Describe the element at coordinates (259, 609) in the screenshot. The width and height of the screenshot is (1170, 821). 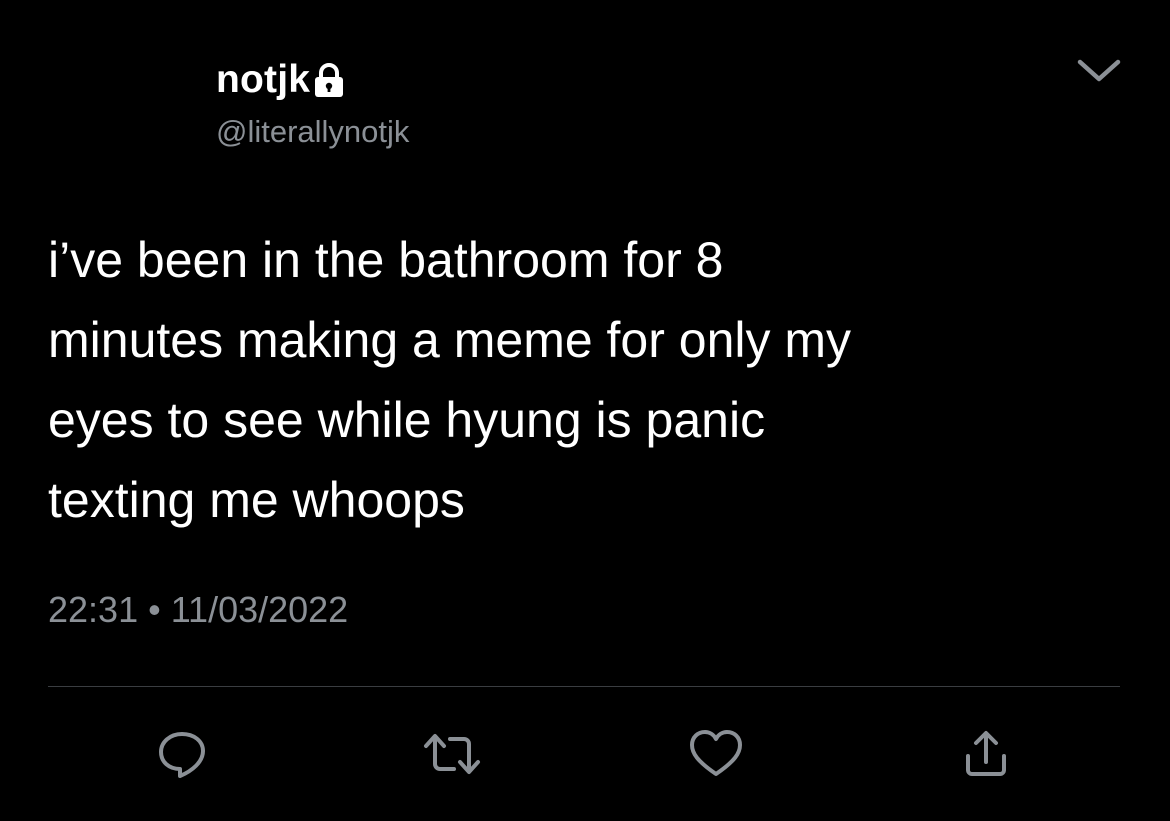
I see `tweet-date: 11/03/2022` at that location.